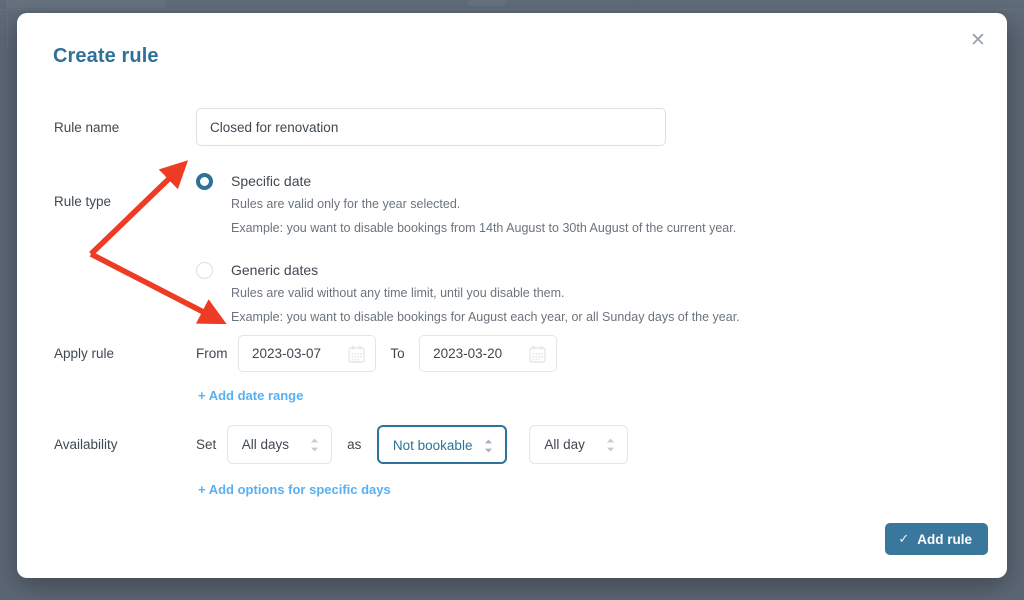 This screenshot has width=1024, height=600. What do you see at coordinates (432, 445) in the screenshot?
I see `bookable-state-select-value: Not bookable` at bounding box center [432, 445].